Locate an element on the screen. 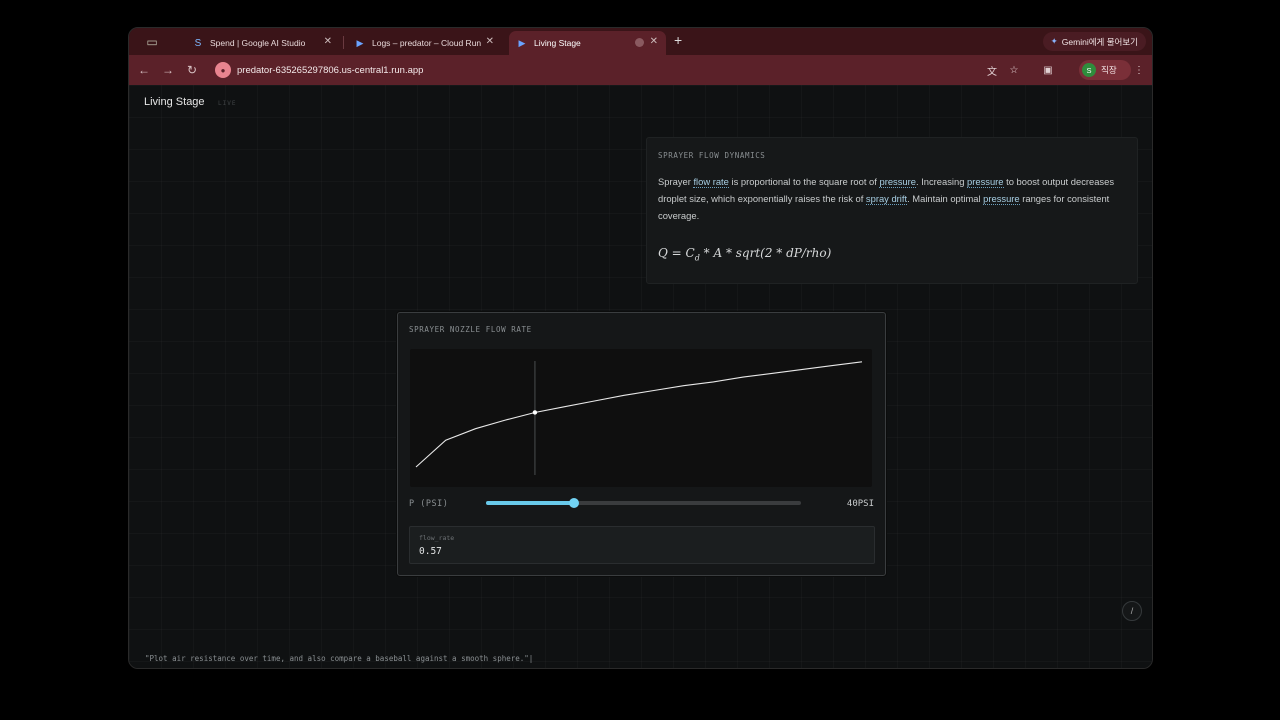 This screenshot has height=720, width=1280. tab-search-icon: ▭ is located at coordinates (152, 42).